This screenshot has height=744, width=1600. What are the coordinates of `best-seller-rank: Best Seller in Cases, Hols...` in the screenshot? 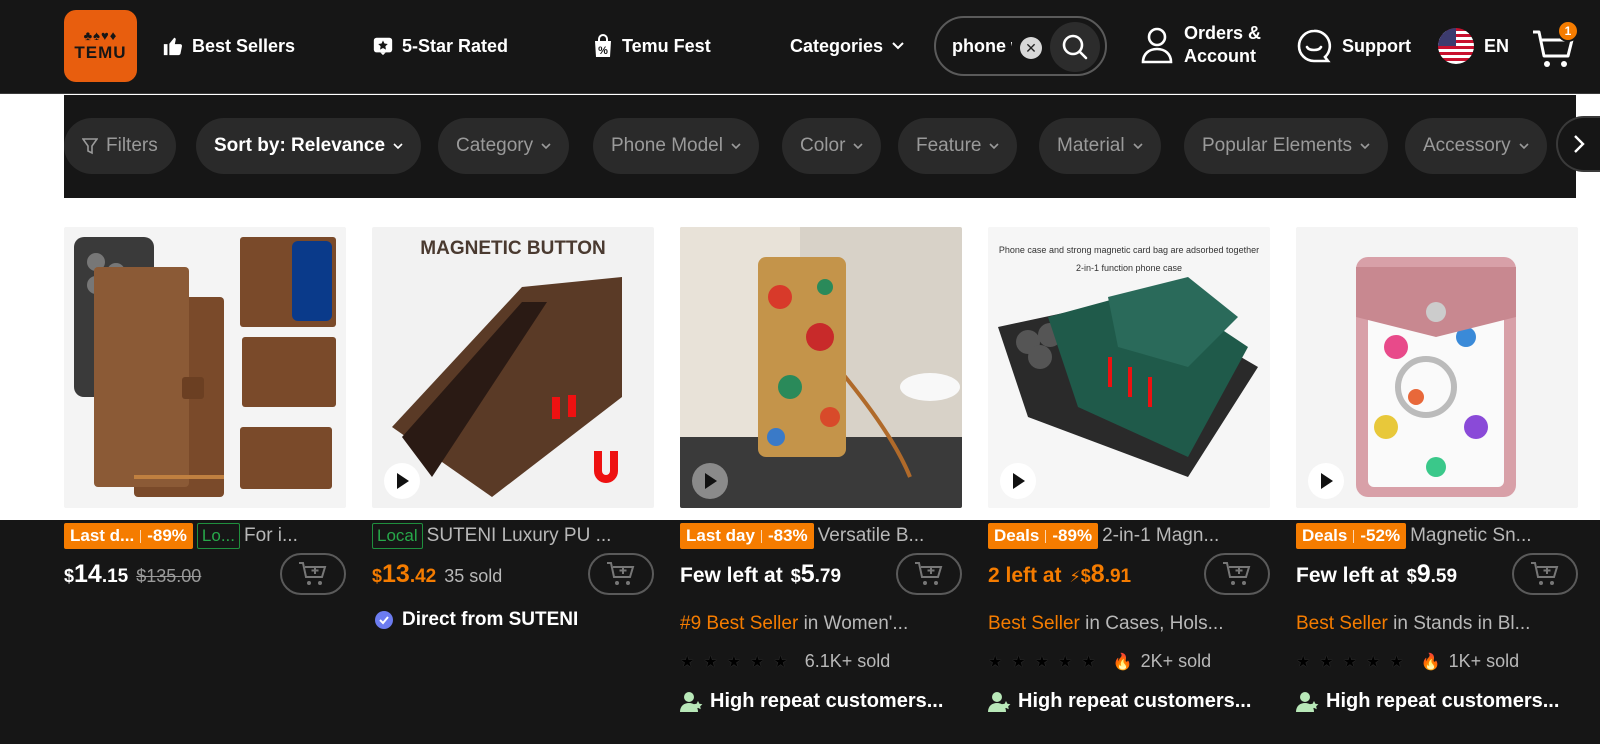 It's located at (1133, 624).